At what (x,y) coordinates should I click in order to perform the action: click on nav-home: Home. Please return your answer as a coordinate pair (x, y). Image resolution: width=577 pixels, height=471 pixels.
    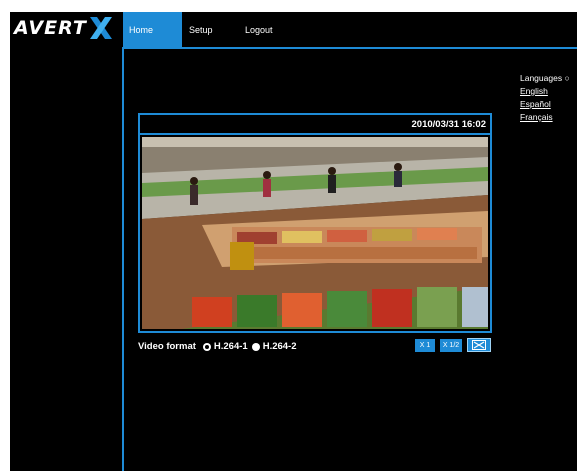
    Looking at the image, I should click on (152, 29).